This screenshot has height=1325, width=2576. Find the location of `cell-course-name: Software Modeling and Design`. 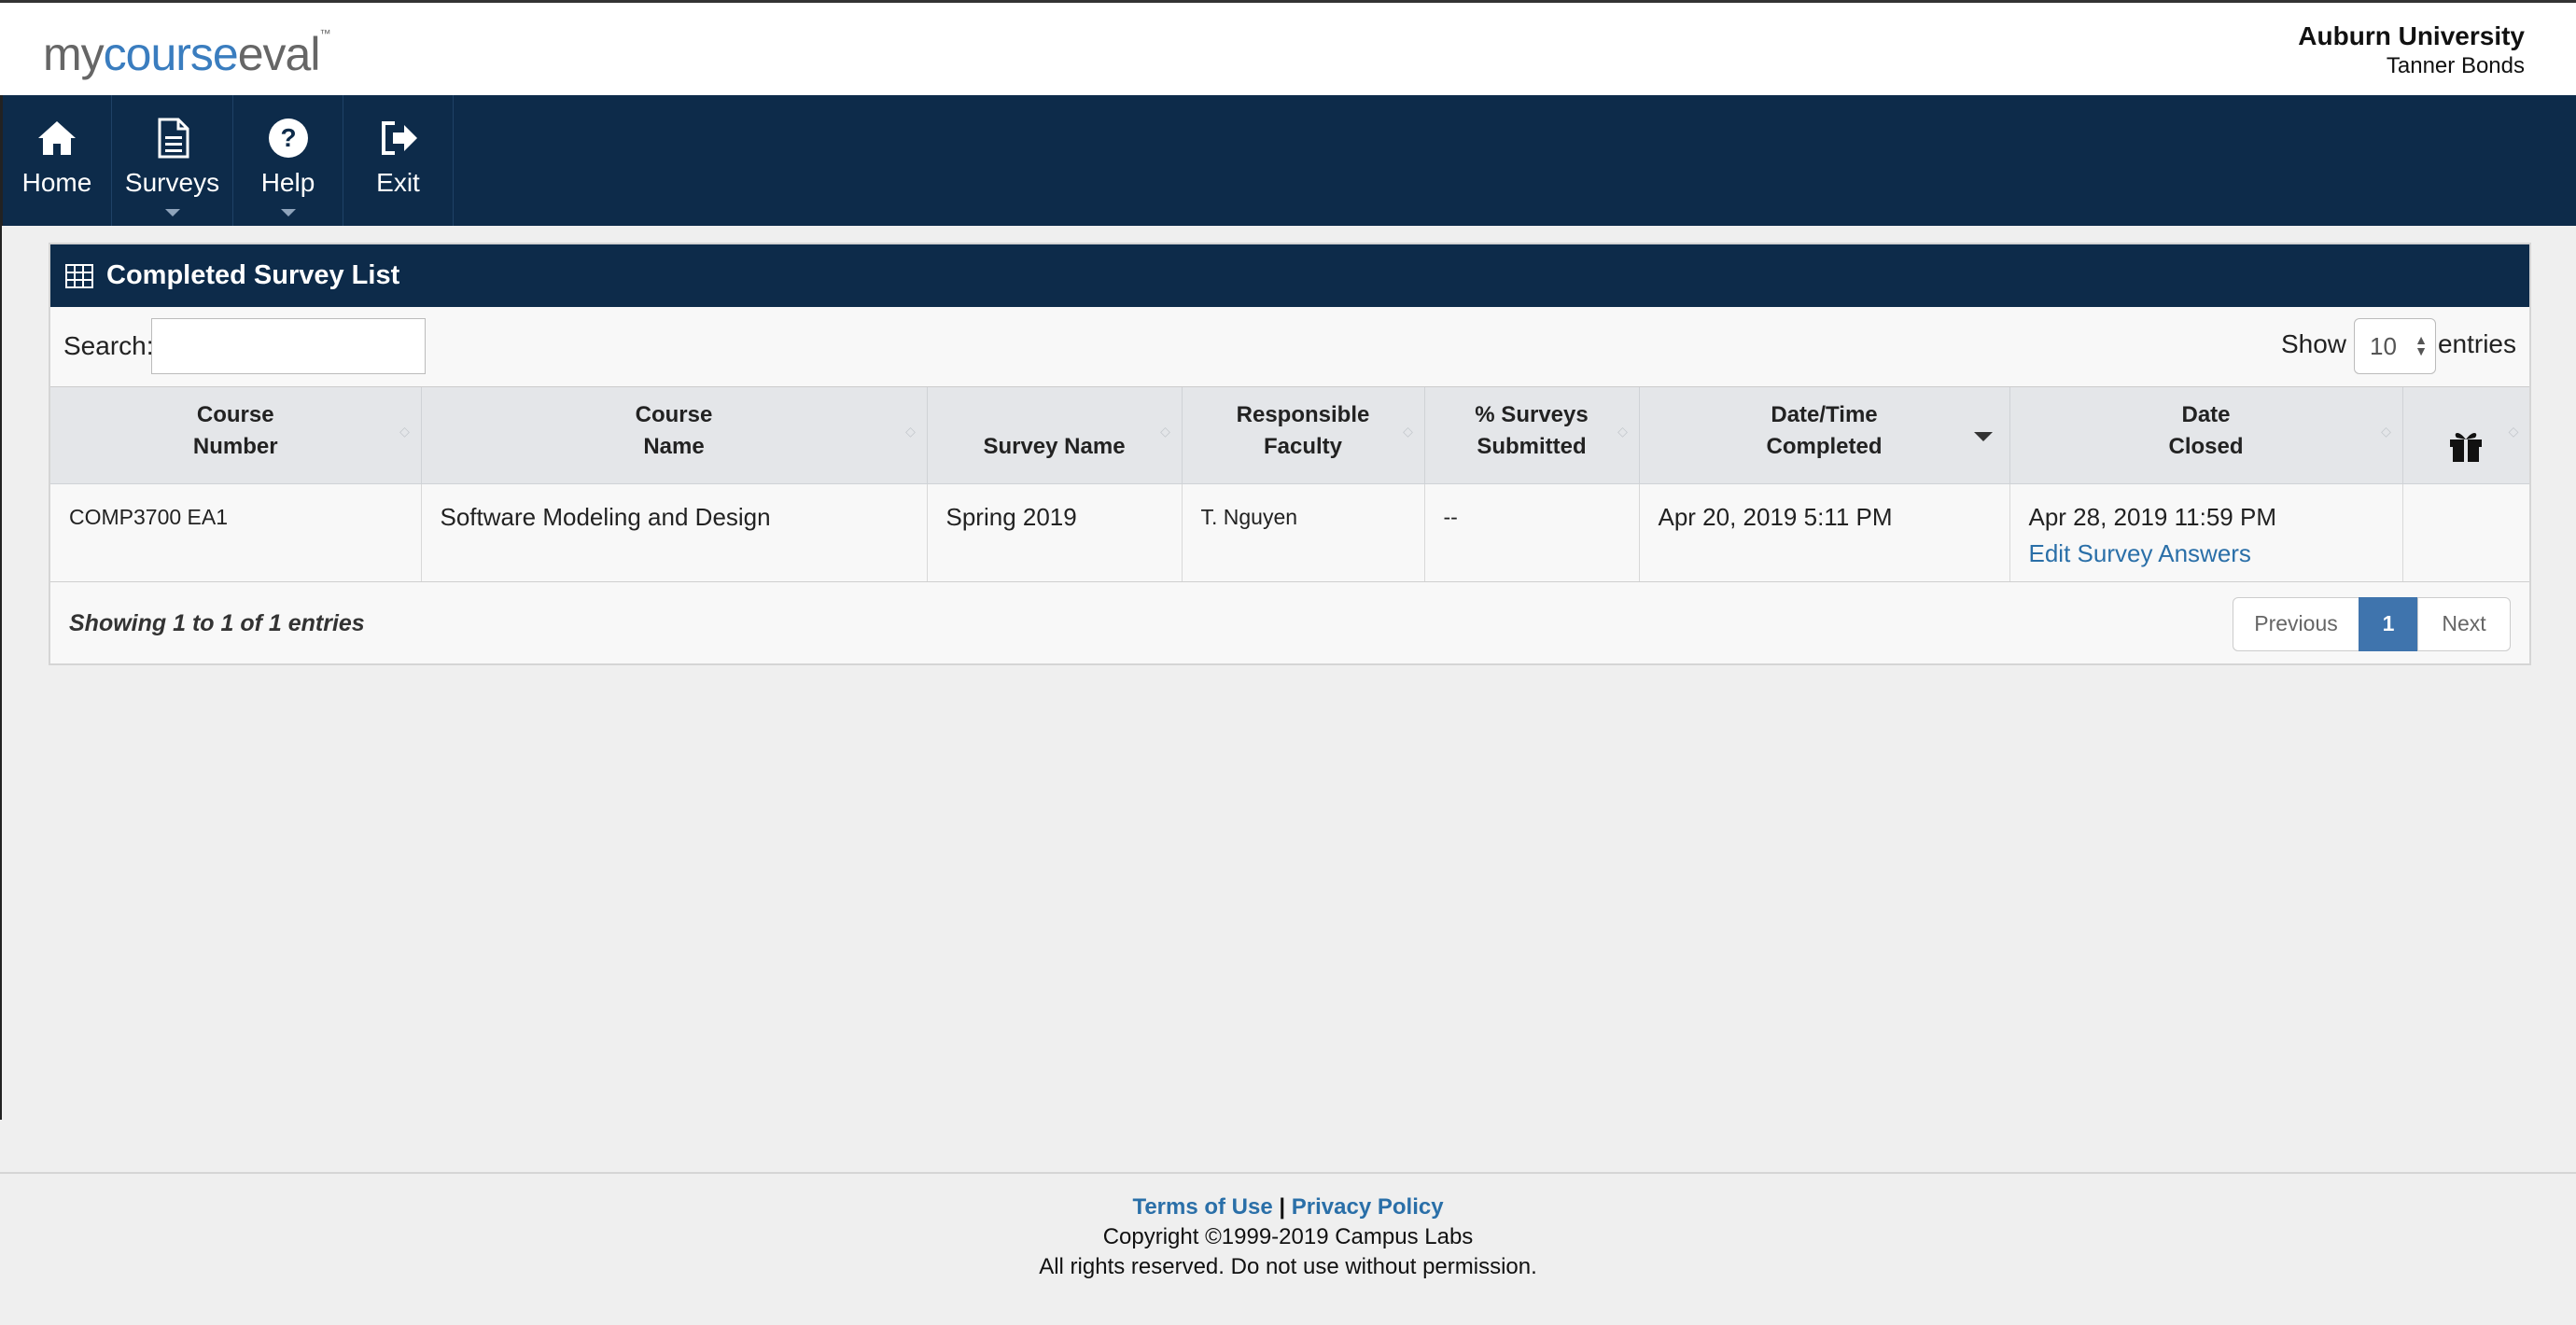

cell-course-name: Software Modeling and Design is located at coordinates (674, 532).